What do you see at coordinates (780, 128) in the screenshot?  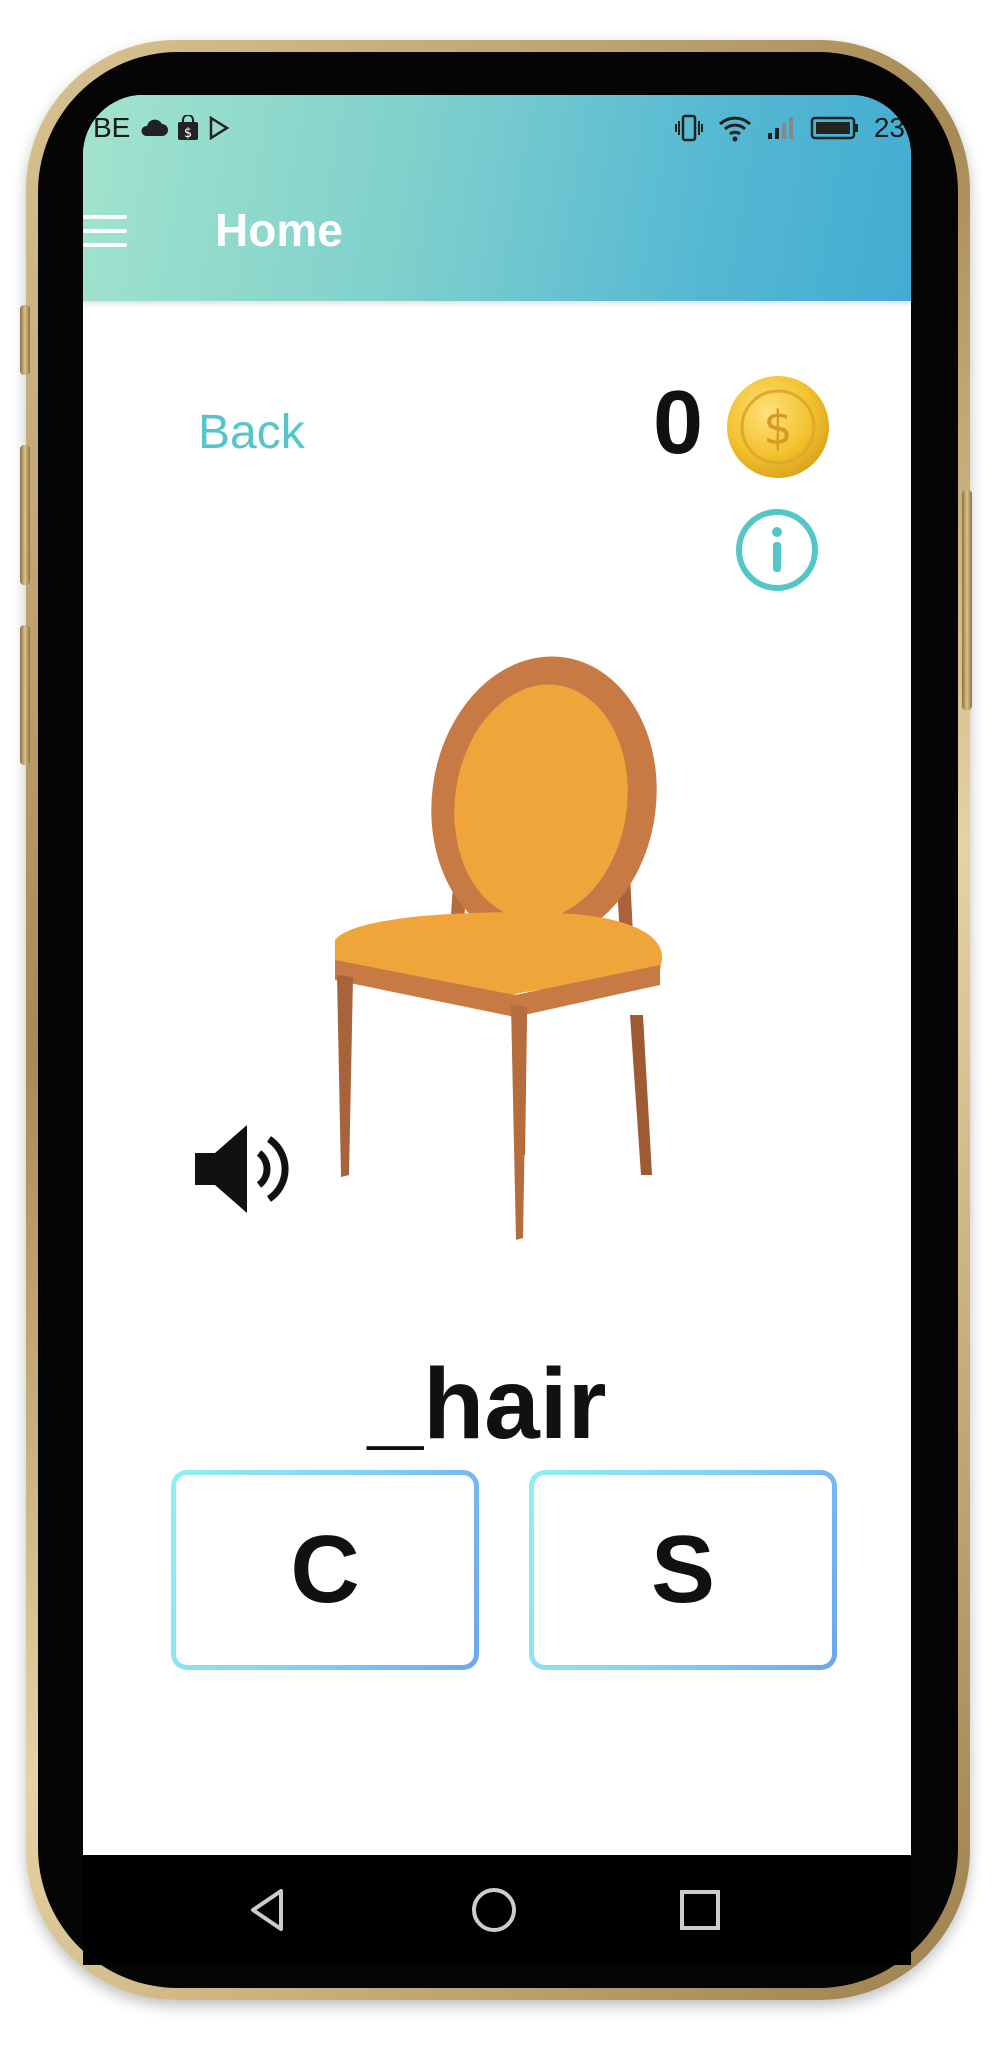 I see `signal-icon` at bounding box center [780, 128].